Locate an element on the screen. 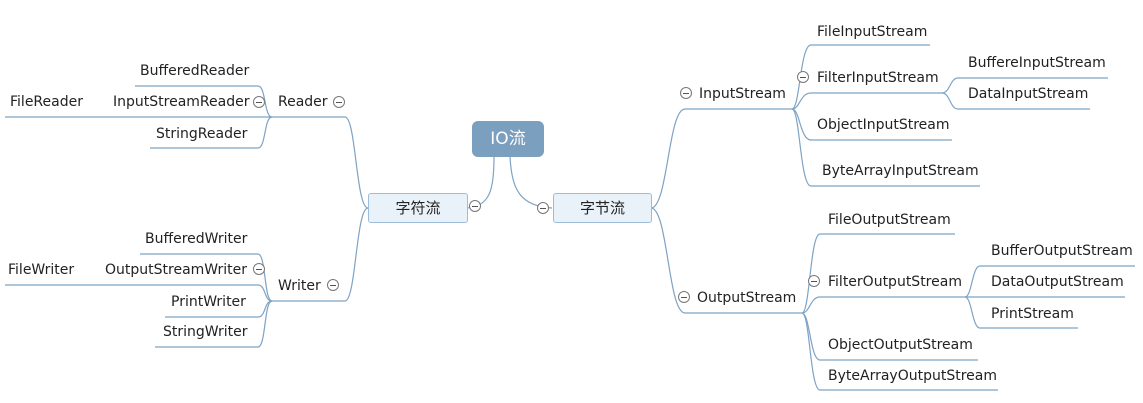 Image resolution: width=1143 pixels, height=403 pixels. root-node: IO流 is located at coordinates (508, 139).